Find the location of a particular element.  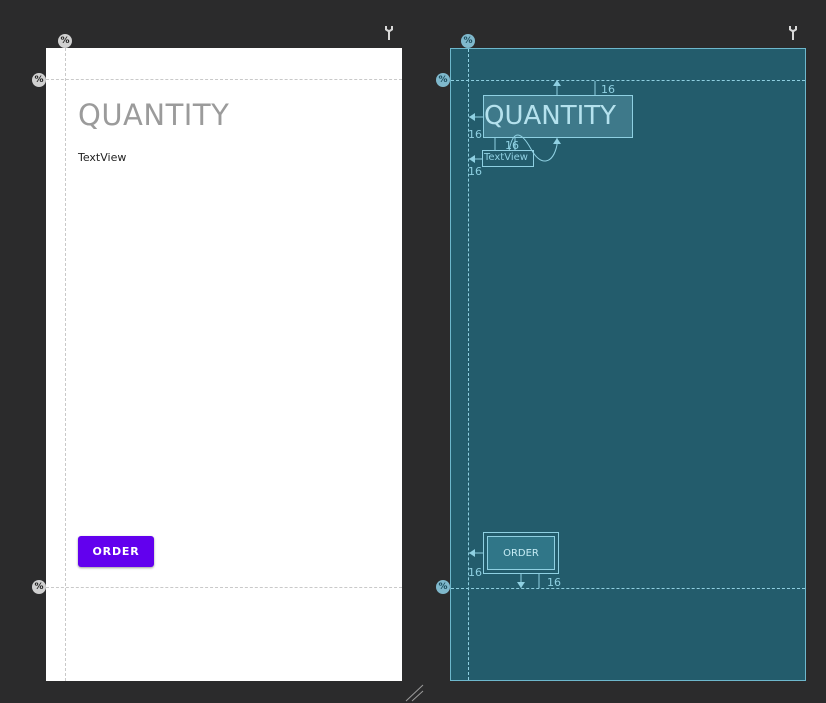

blueprint-order-button: ORDER is located at coordinates (521, 553).